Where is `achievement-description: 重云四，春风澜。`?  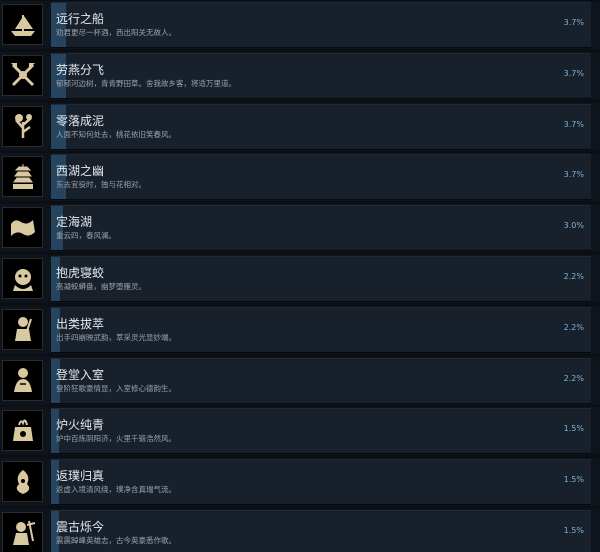
achievement-description: 重云四，春风澜。 is located at coordinates (86, 236).